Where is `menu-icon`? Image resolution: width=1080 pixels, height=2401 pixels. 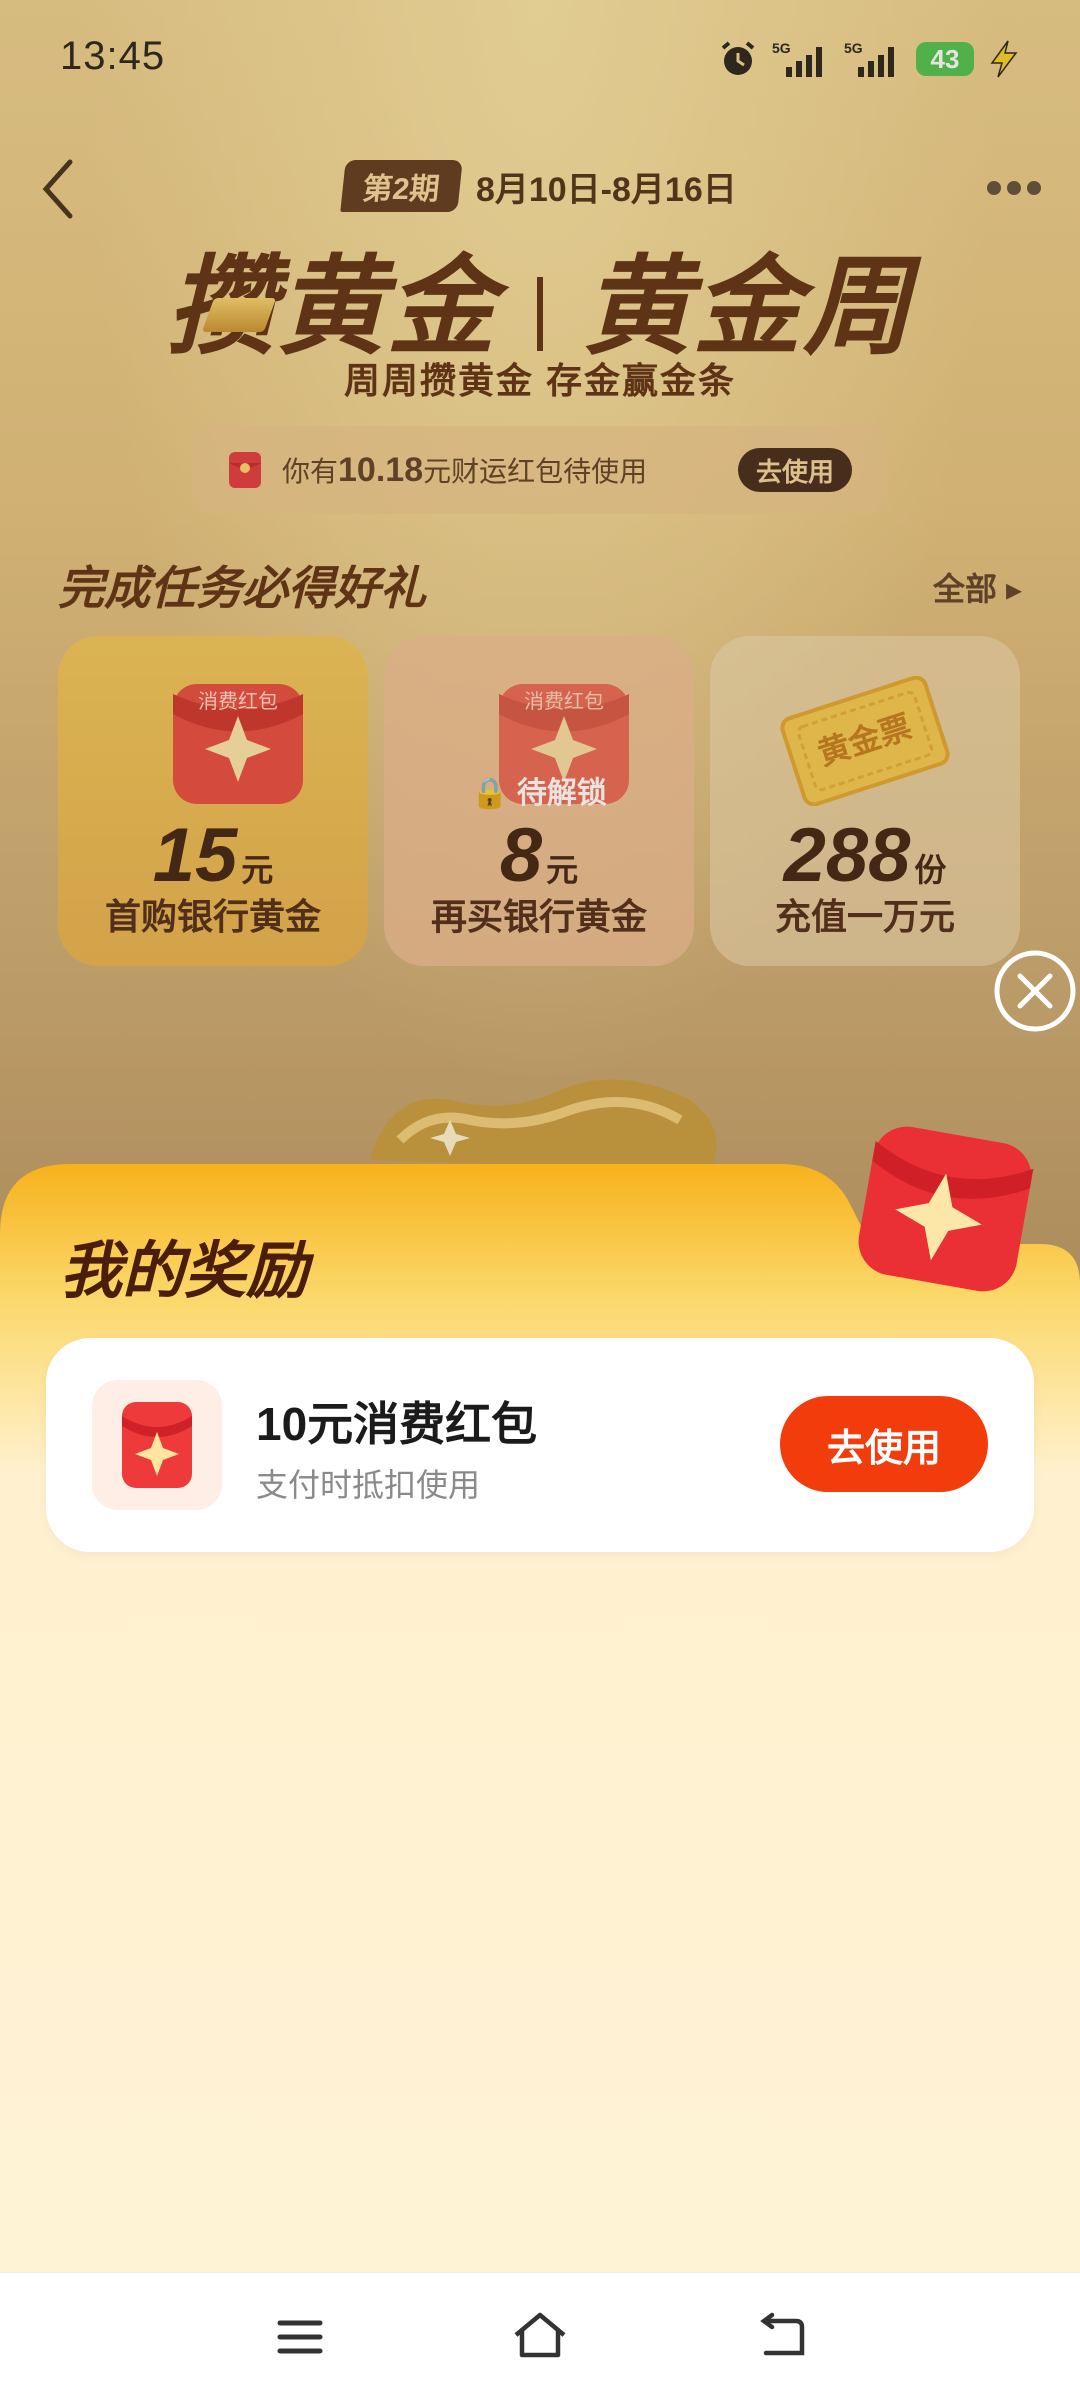 menu-icon is located at coordinates (300, 2337).